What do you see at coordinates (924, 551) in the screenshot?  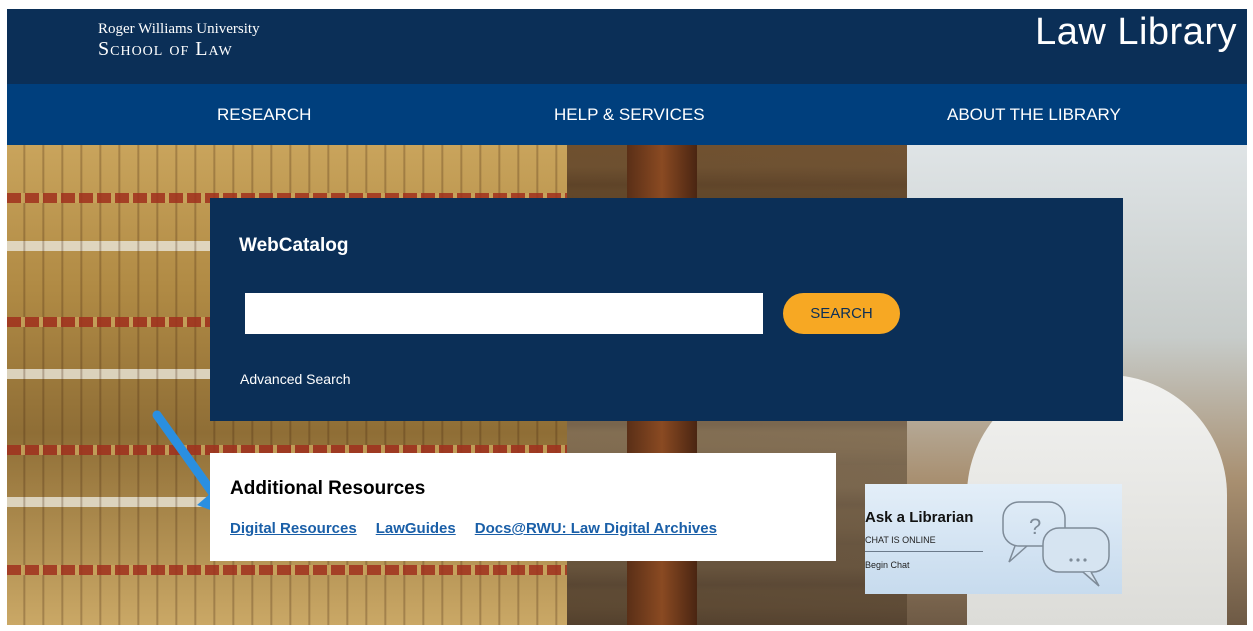 I see `divider` at bounding box center [924, 551].